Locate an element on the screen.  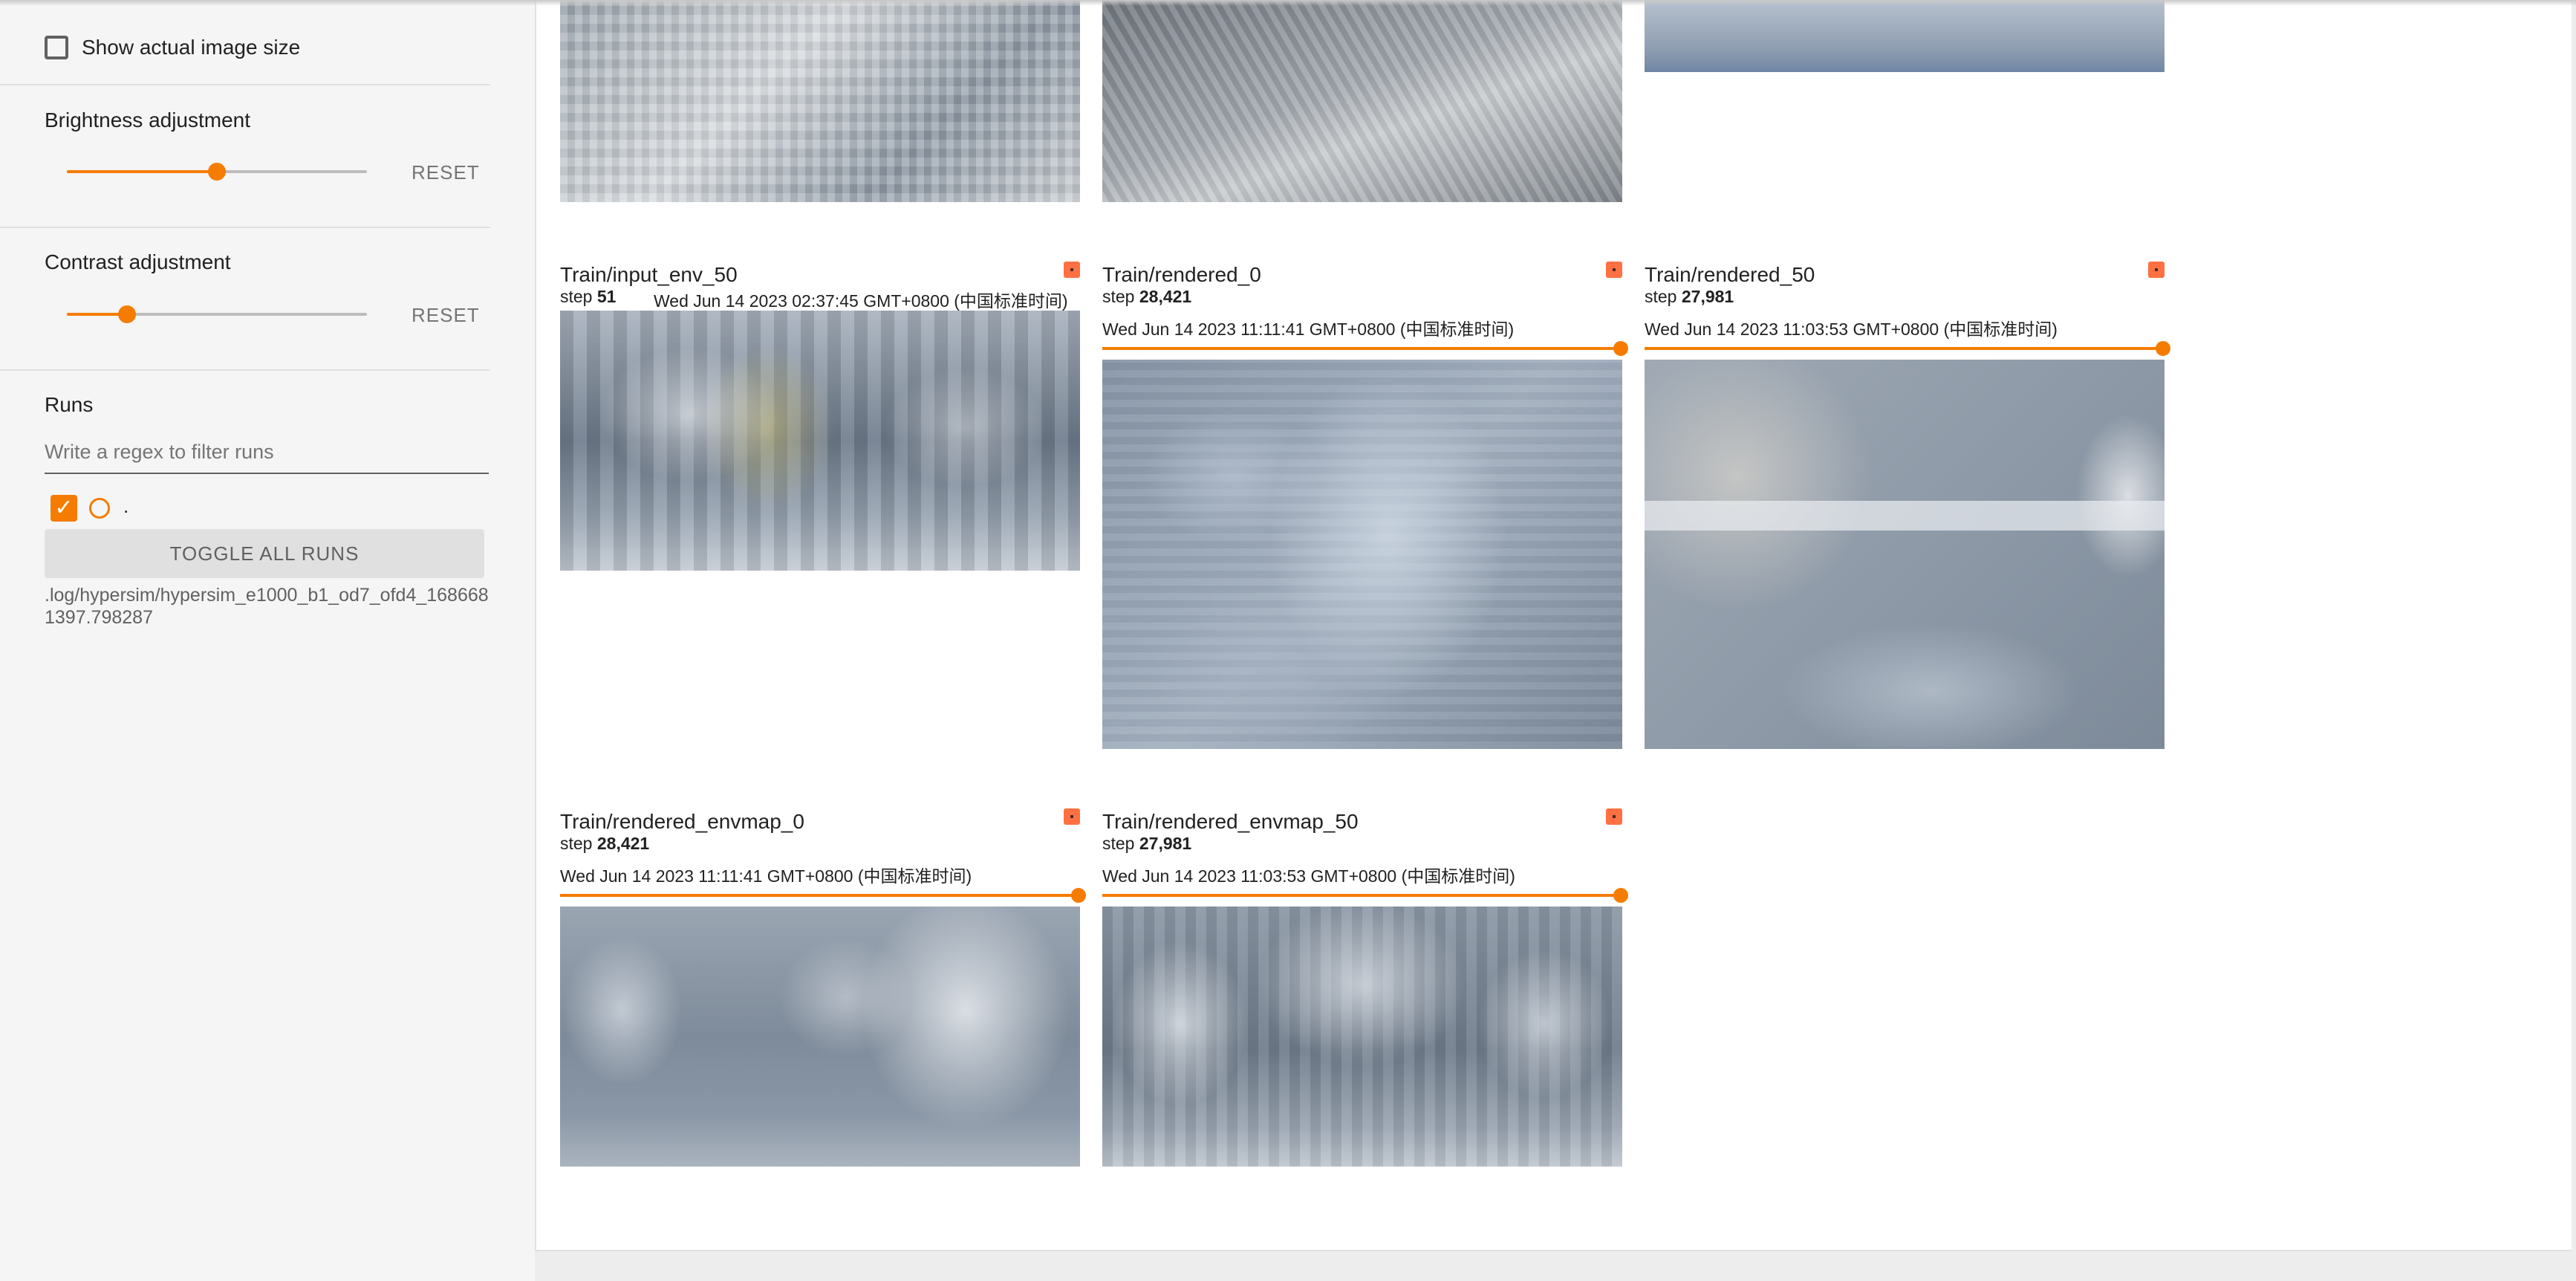
brightness-slider is located at coordinates (217, 172).